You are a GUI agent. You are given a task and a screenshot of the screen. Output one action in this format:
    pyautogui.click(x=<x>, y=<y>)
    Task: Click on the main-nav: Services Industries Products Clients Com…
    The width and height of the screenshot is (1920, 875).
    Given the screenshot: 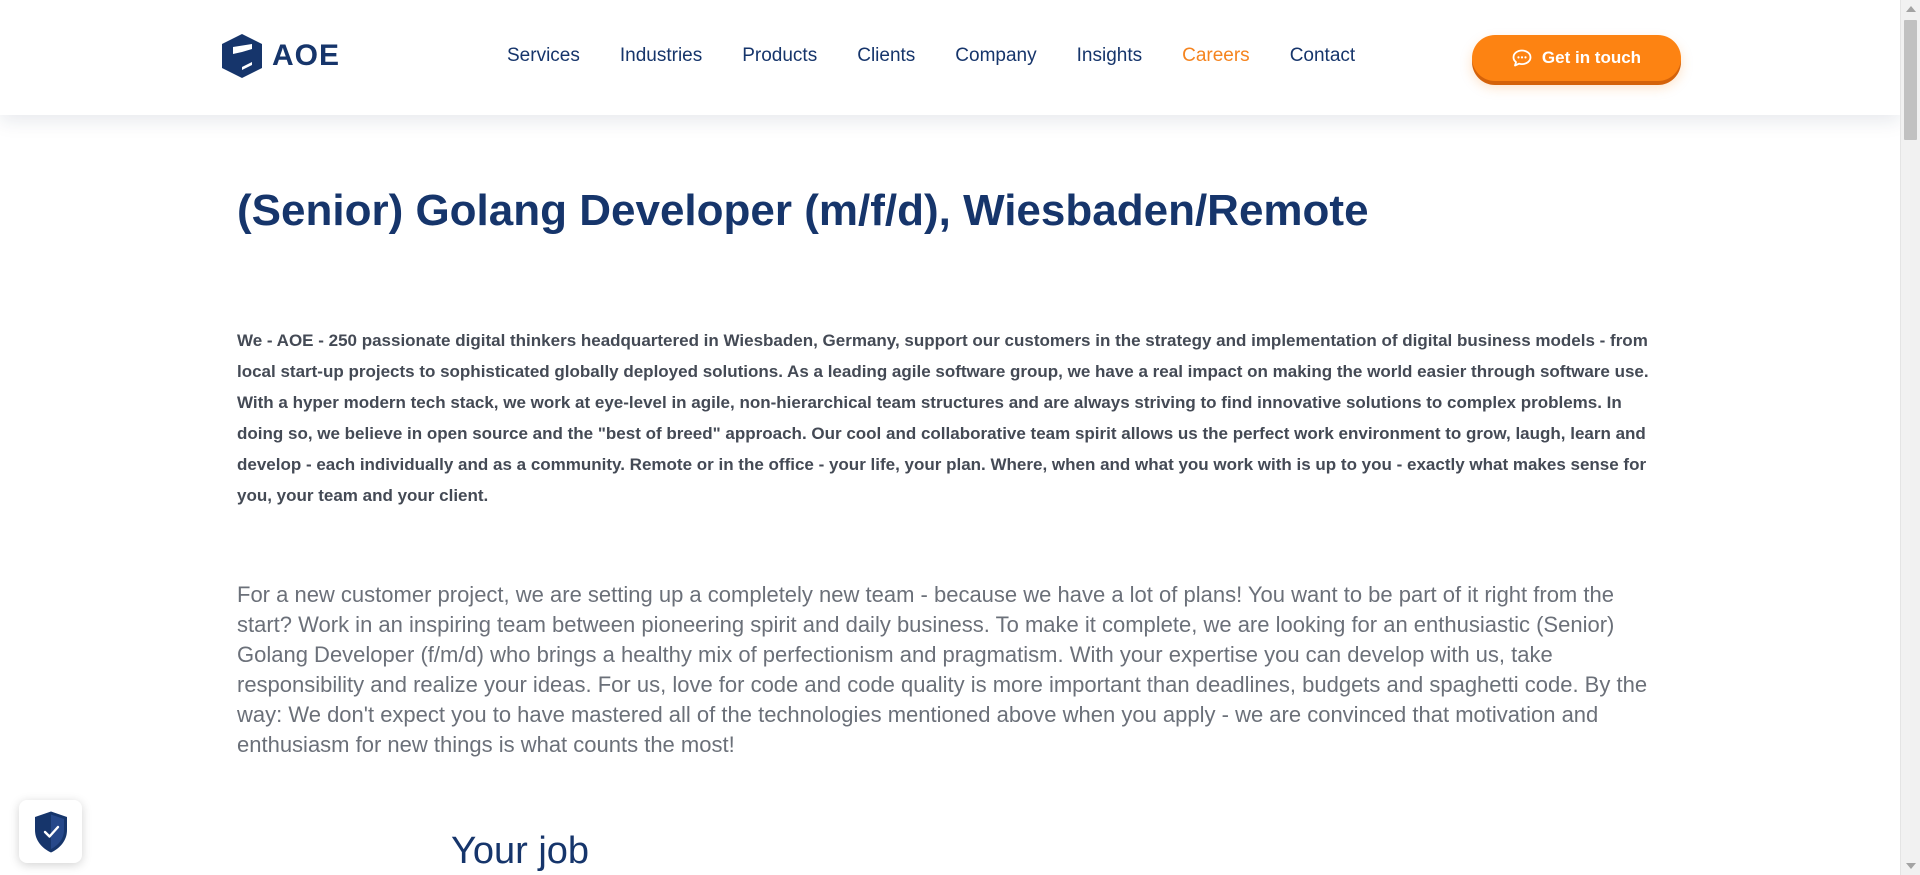 What is the action you would take?
    pyautogui.click(x=951, y=56)
    